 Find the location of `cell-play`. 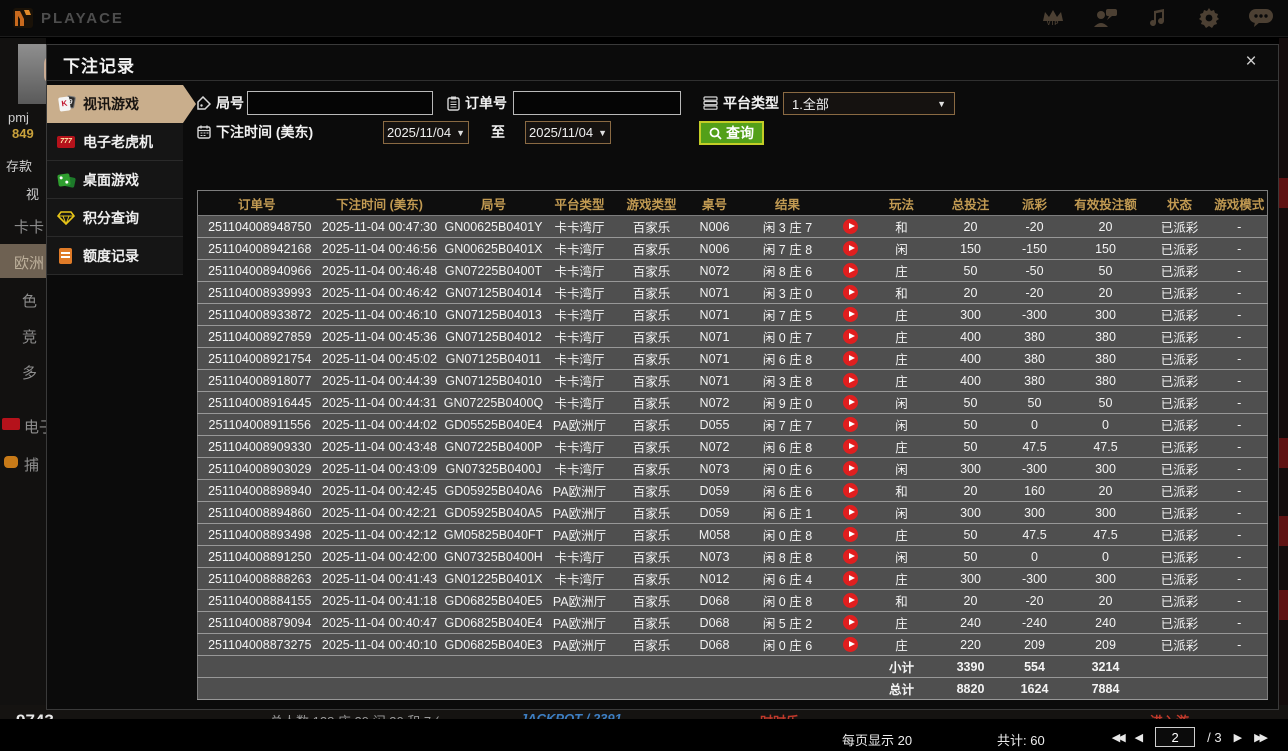

cell-play is located at coordinates (850, 248).